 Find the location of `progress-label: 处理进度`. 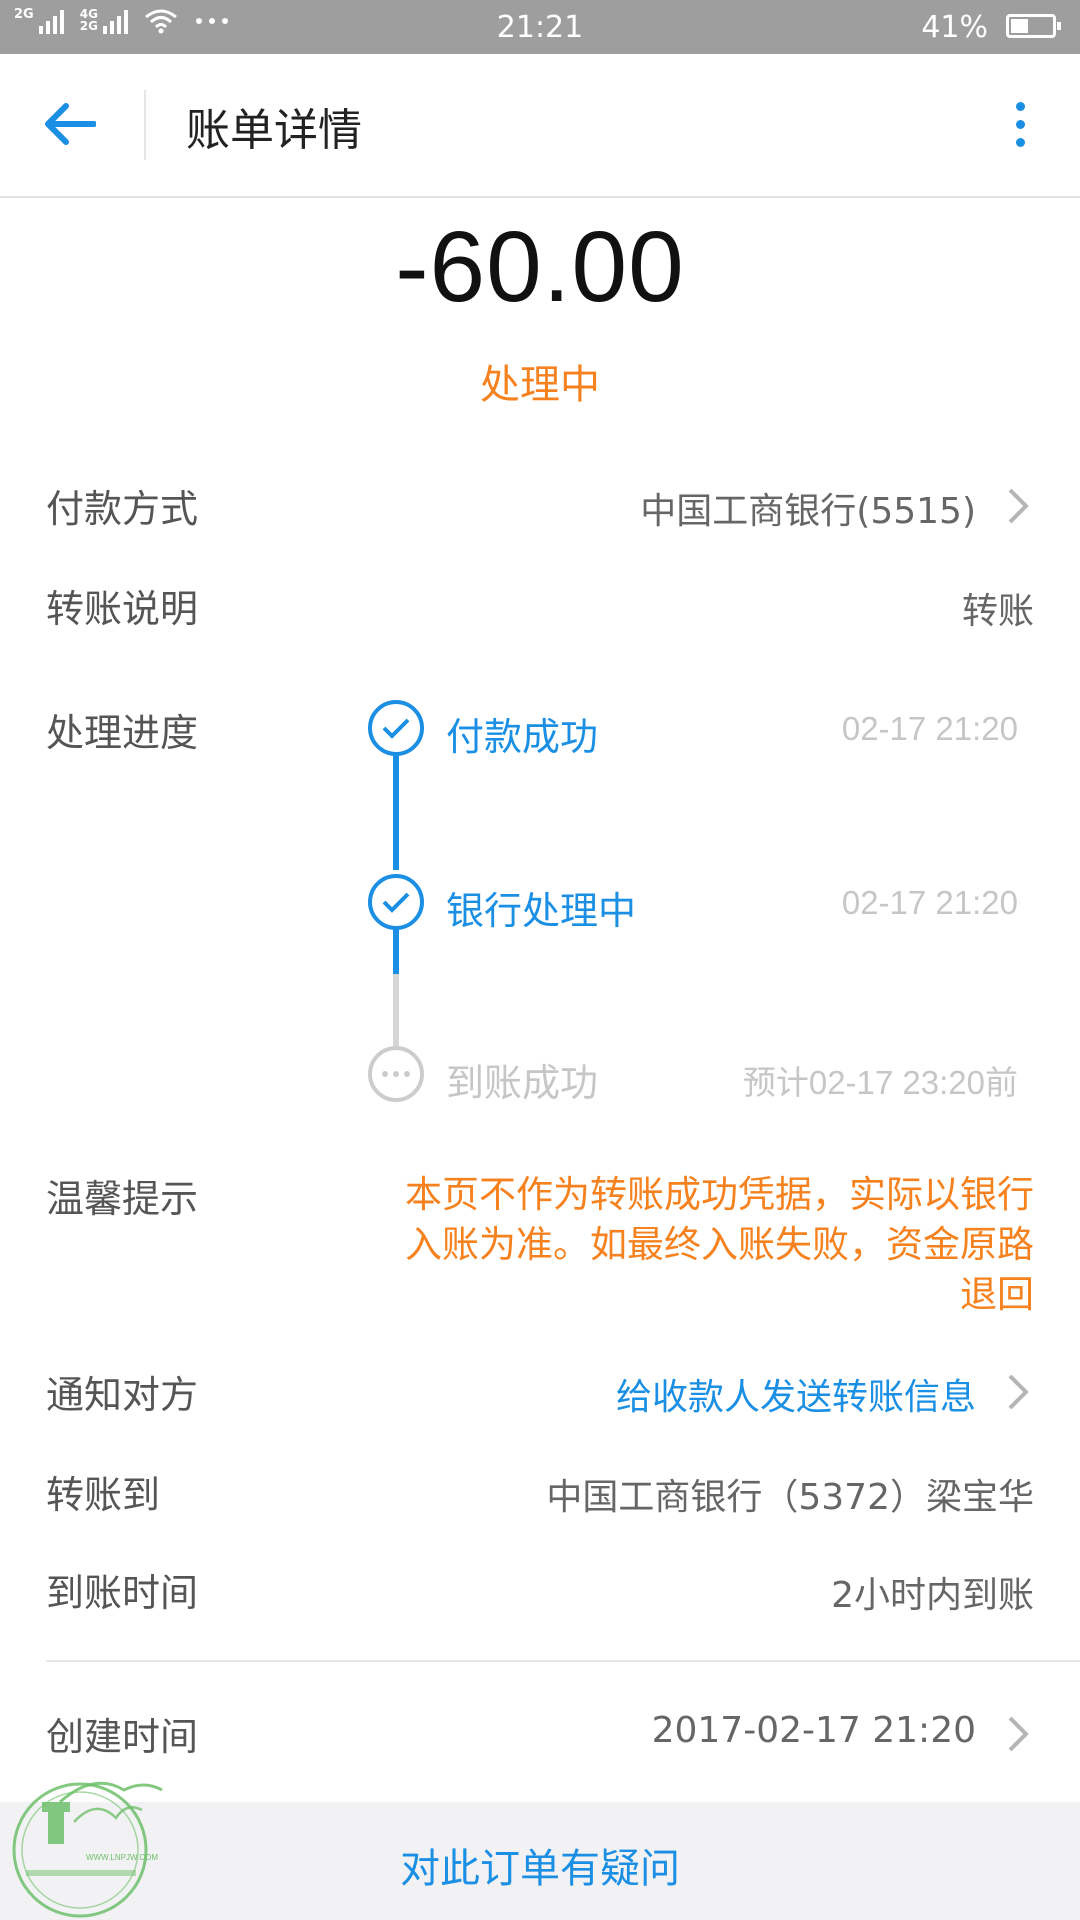

progress-label: 处理进度 is located at coordinates (122, 733).